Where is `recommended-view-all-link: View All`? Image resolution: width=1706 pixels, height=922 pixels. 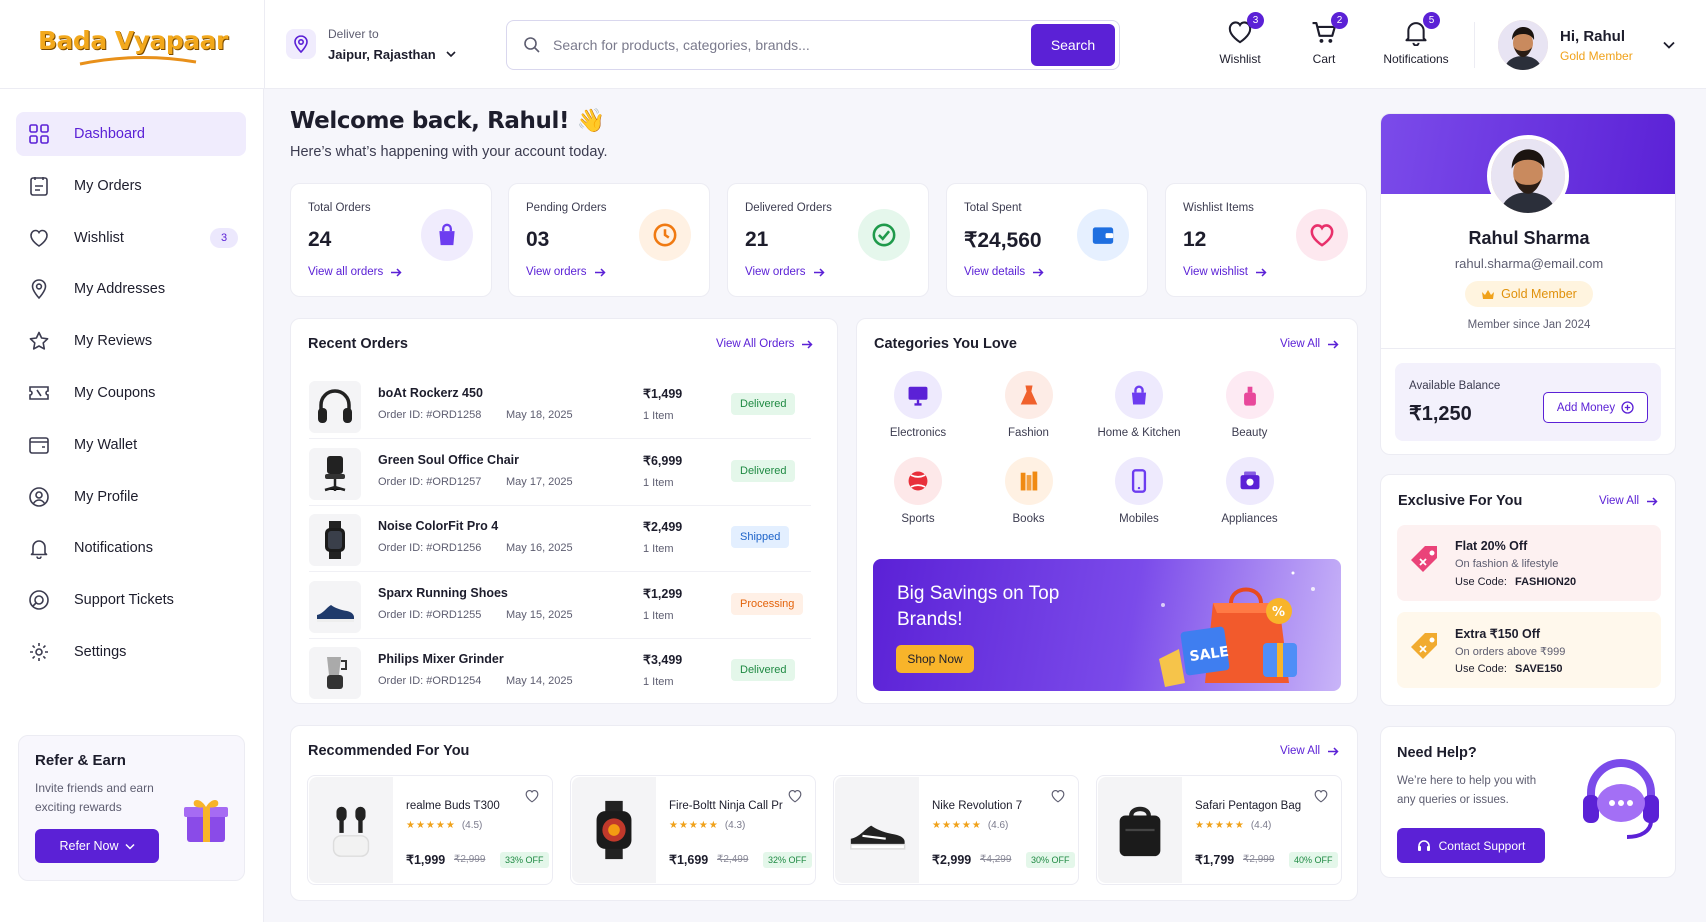
recommended-view-all-link: View All is located at coordinates (1309, 751).